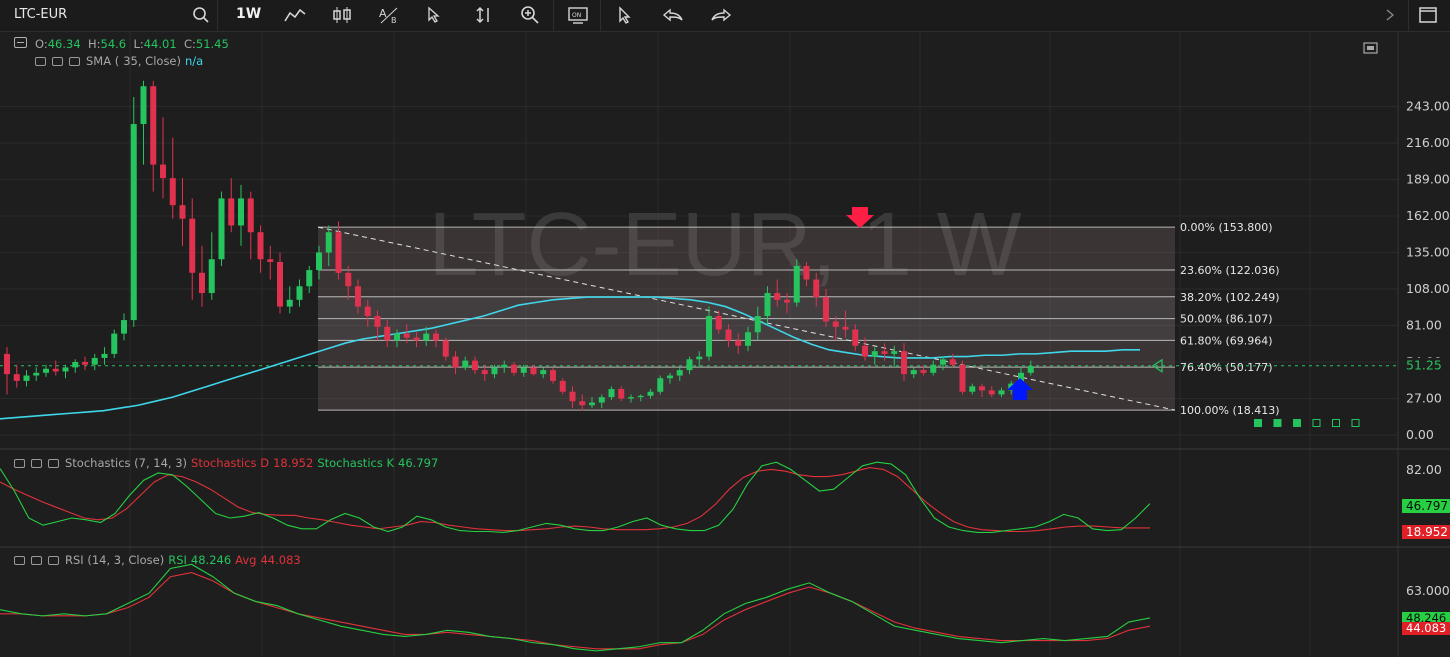 The width and height of the screenshot is (1450, 657). What do you see at coordinates (40, 14) in the screenshot?
I see `symbol-input: LTC-EUR` at bounding box center [40, 14].